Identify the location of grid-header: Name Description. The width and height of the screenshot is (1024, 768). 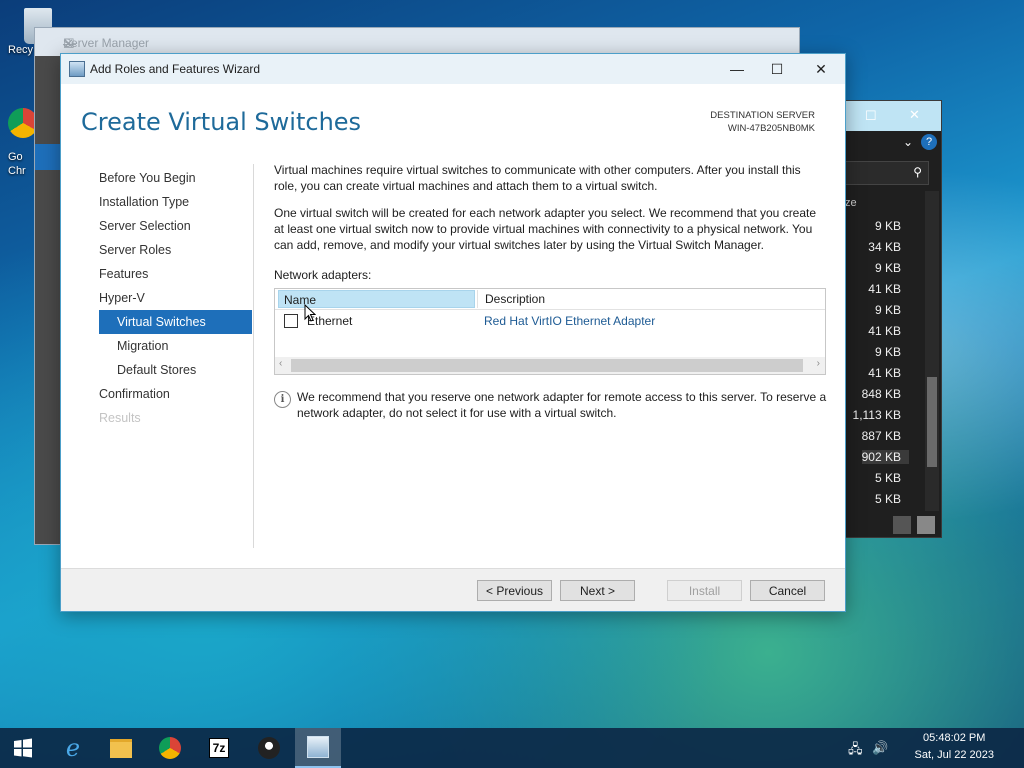
(550, 299).